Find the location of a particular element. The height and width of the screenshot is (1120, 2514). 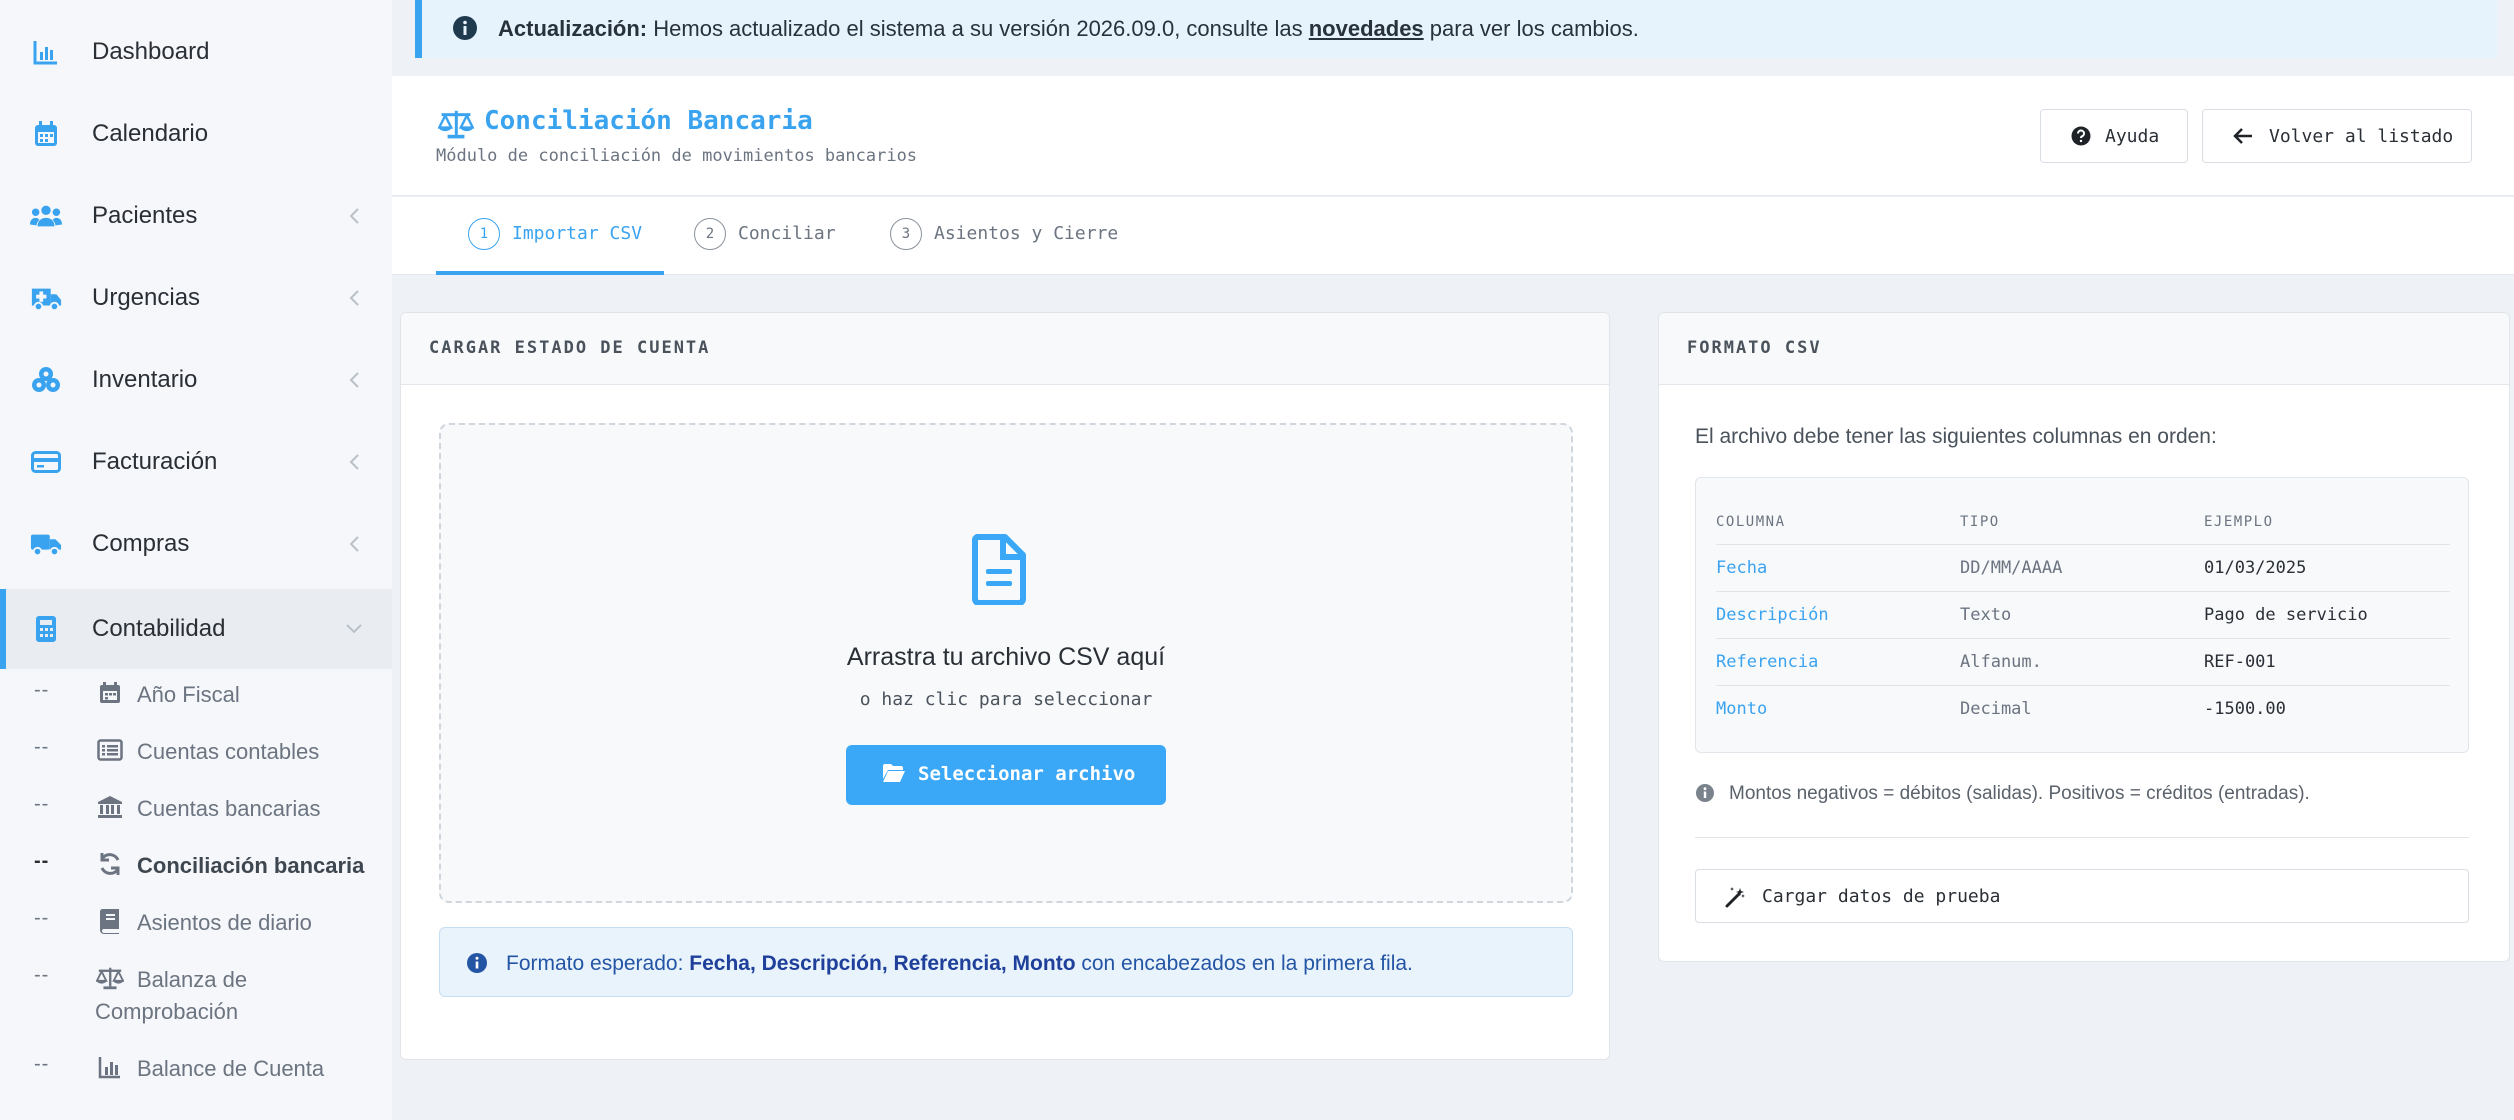

sidebar-subitem-asientos-de-diario: -- Asientos de diario is located at coordinates (196, 925).